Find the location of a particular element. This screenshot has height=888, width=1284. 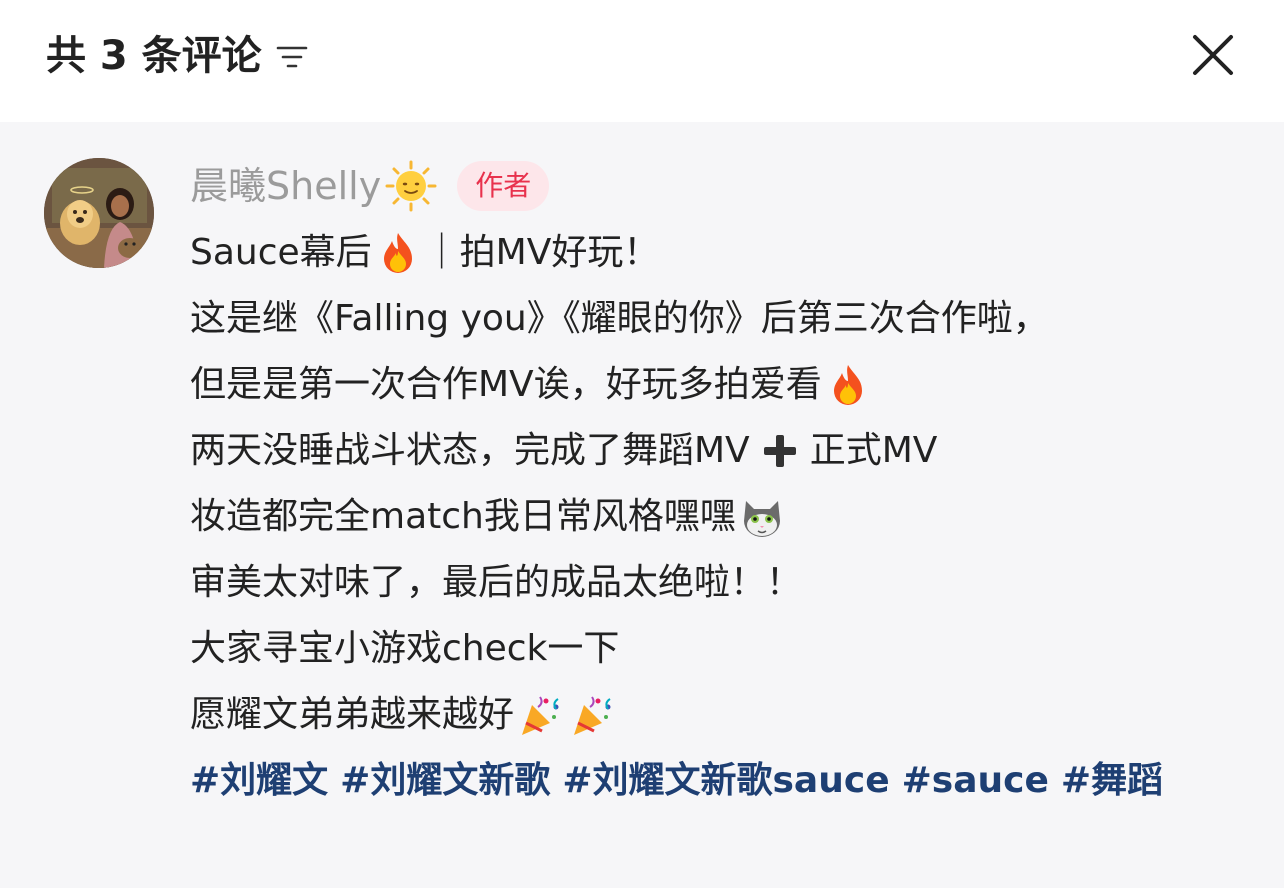

comment-line-1-text-b: ｜拍MV好玩！ is located at coordinates (541, 252).